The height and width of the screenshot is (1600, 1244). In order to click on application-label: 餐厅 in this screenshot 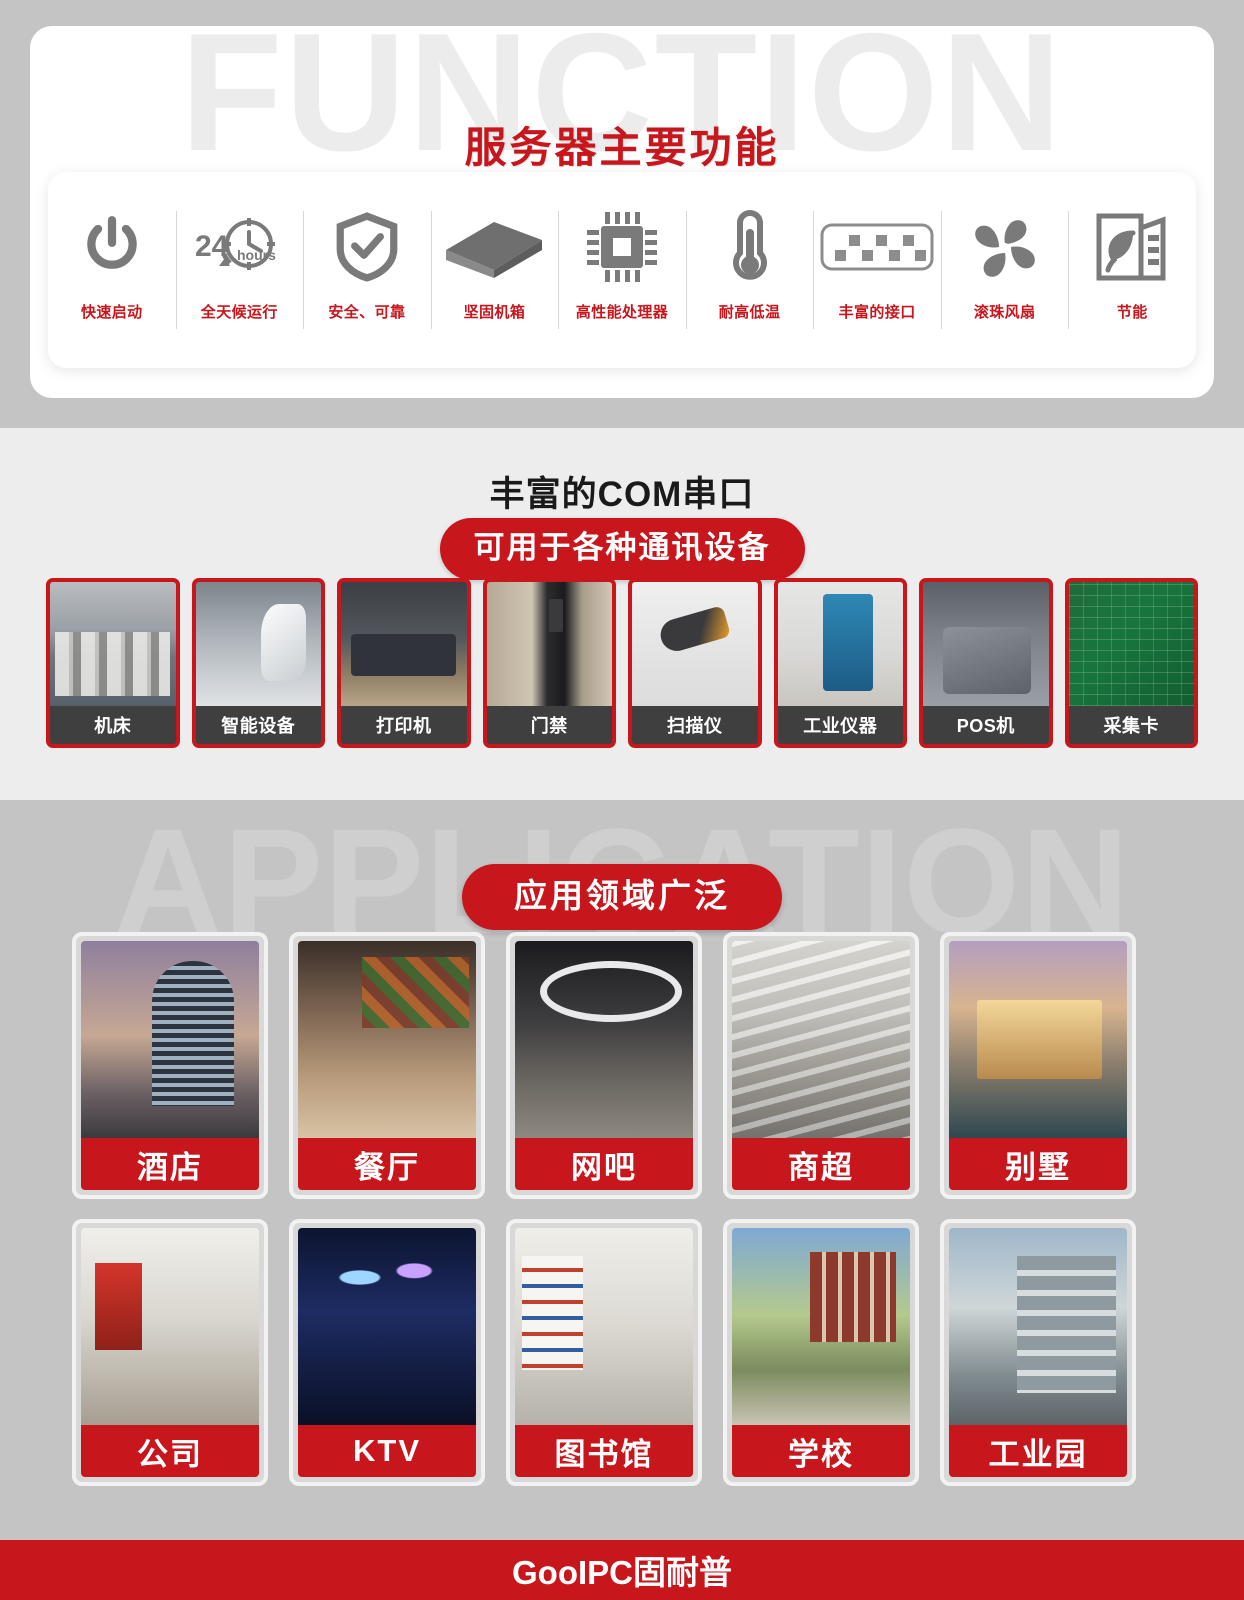, I will do `click(387, 1164)`.